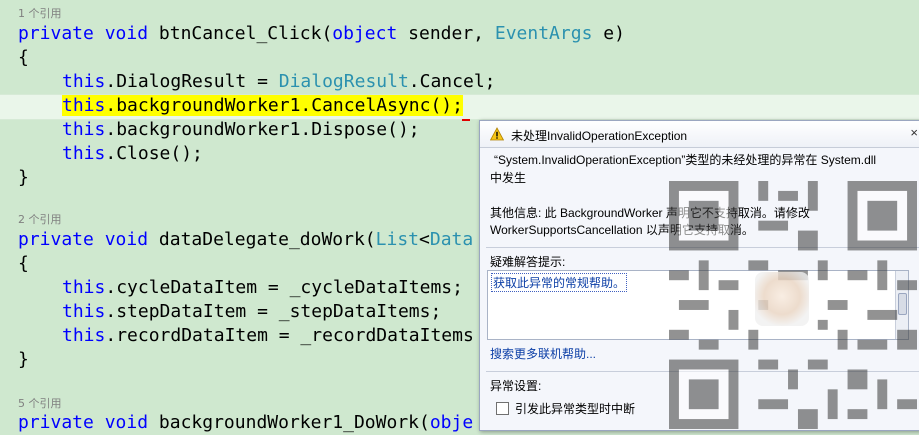 Image resolution: width=919 pixels, height=435 pixels. Describe the element at coordinates (245, 33) in the screenshot. I see `method-name: btnCancel_Click(` at that location.